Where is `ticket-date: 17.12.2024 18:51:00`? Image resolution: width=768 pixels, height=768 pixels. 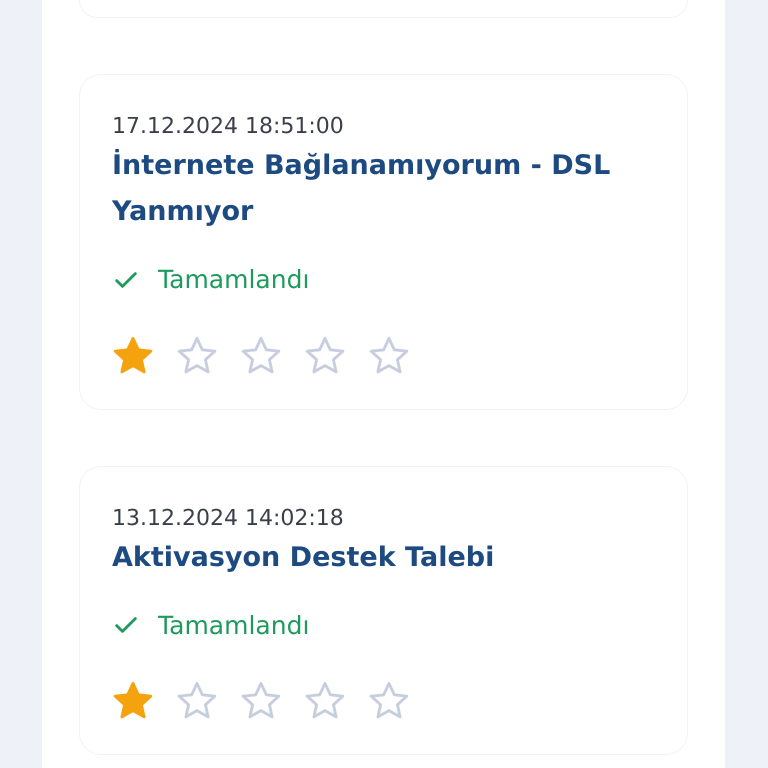 ticket-date: 17.12.2024 18:51:00 is located at coordinates (228, 127).